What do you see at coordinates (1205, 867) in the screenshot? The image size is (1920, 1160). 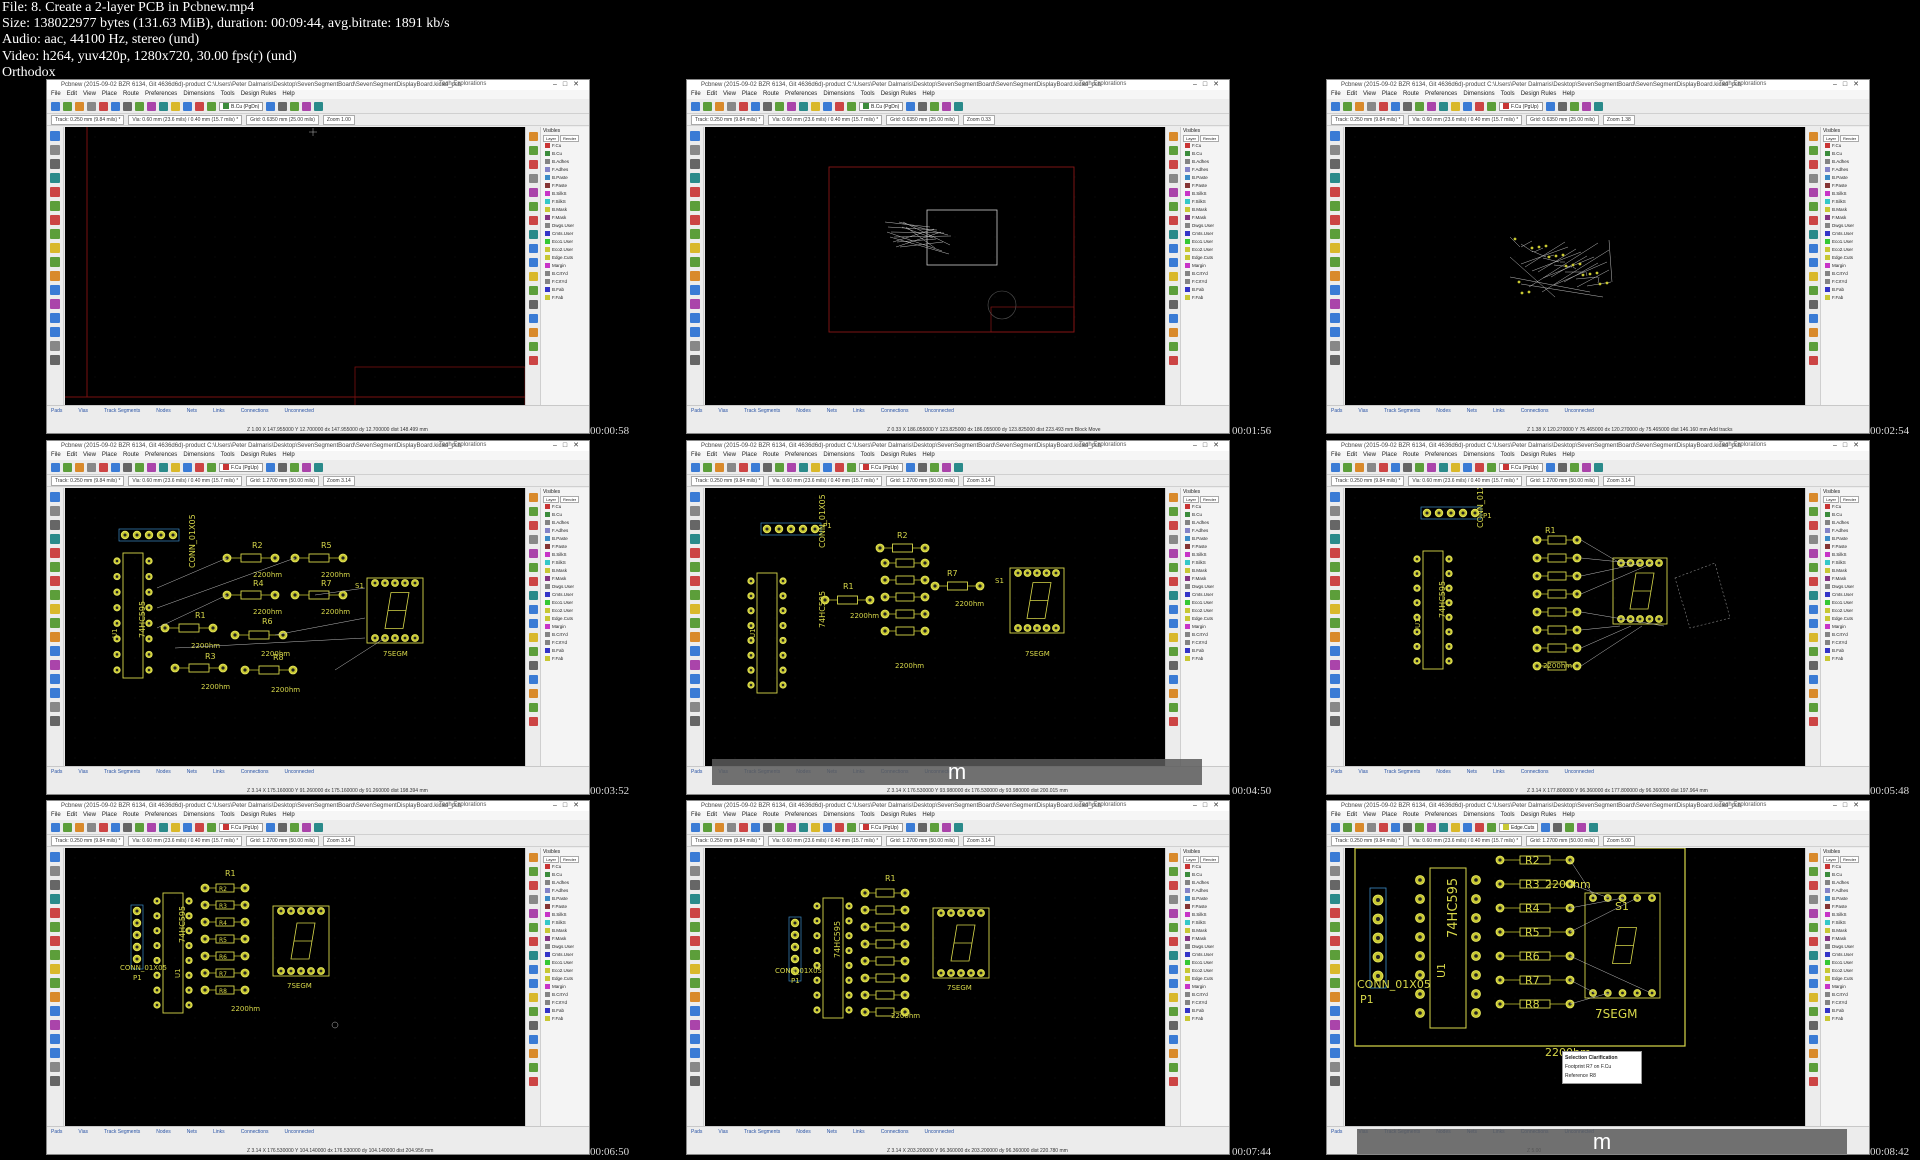 I see `layer-row: F.Cu` at bounding box center [1205, 867].